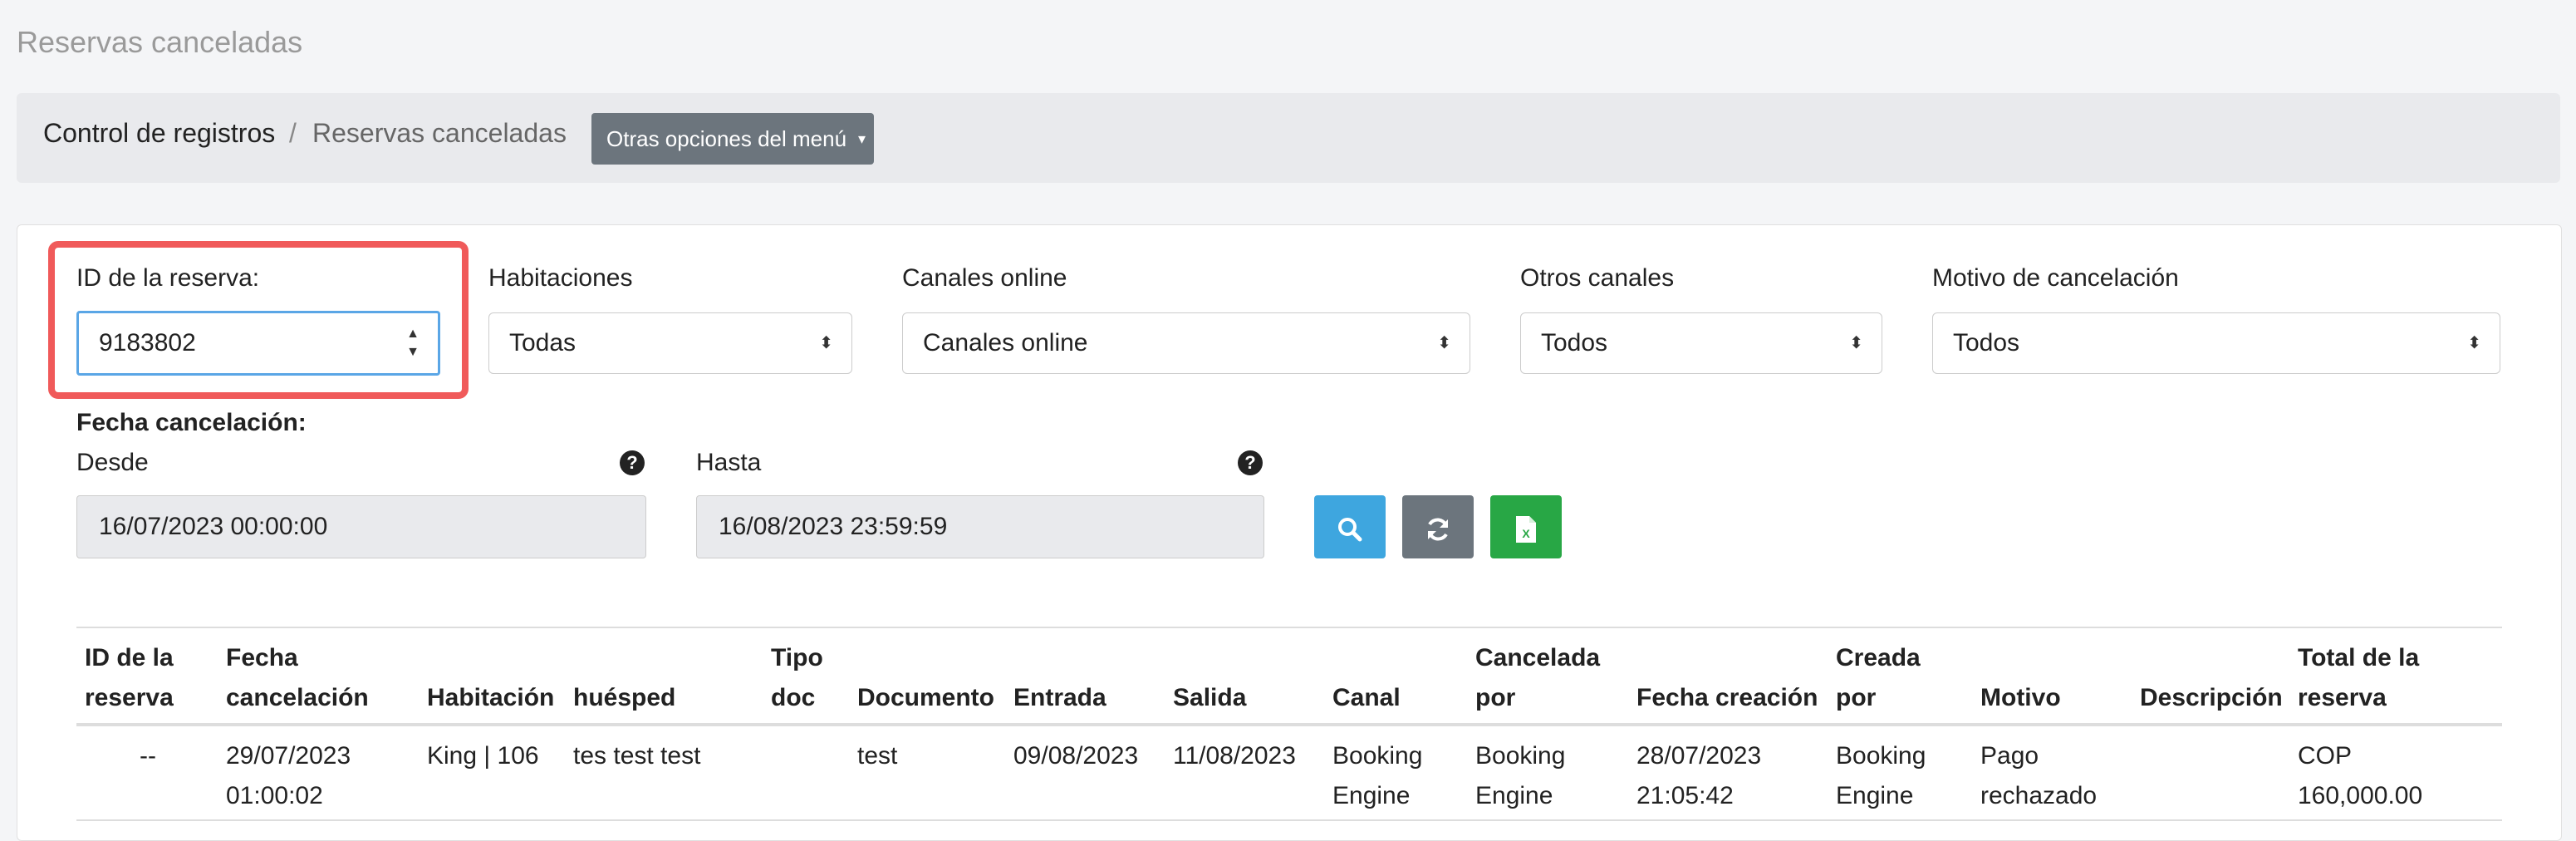  What do you see at coordinates (543, 343) in the screenshot?
I see `rooms-selected-value: Todas` at bounding box center [543, 343].